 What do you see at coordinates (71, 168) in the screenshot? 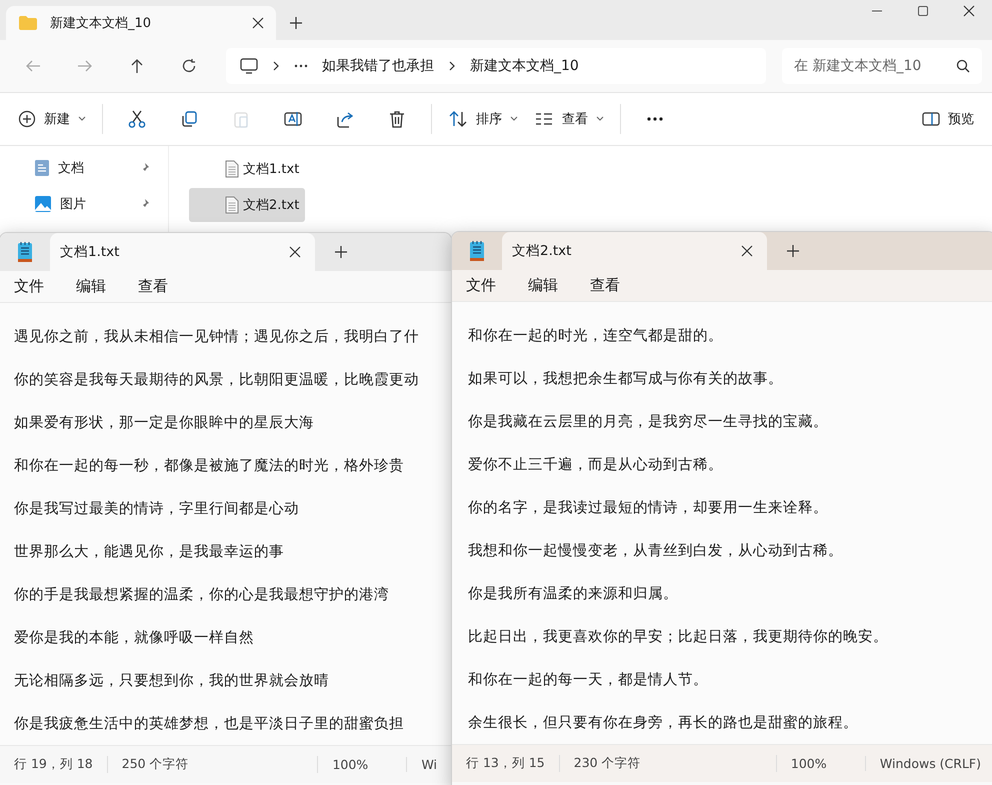
I see `sidebar-label: 文档` at bounding box center [71, 168].